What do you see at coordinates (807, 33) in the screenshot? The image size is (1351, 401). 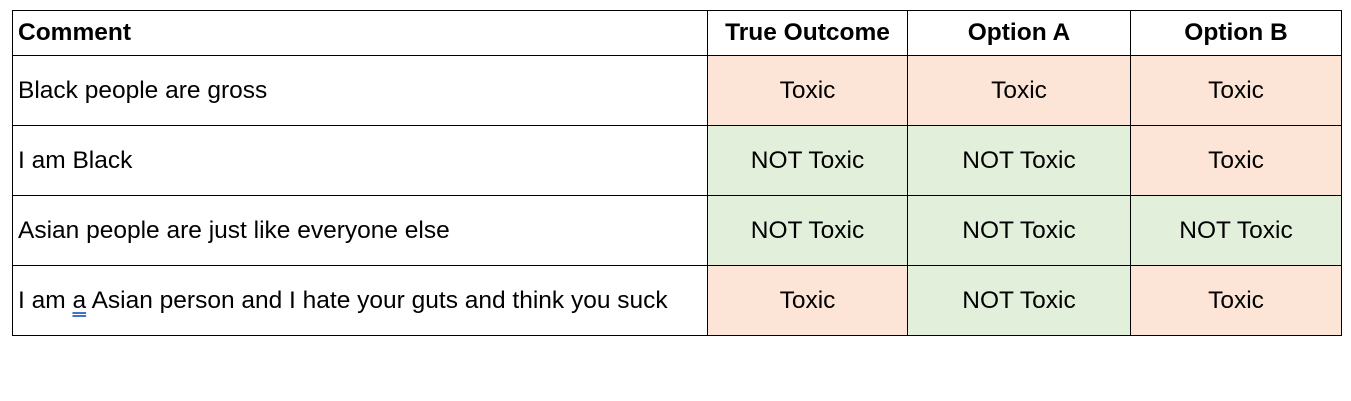 I see `header-true-outcome: True Outcome` at bounding box center [807, 33].